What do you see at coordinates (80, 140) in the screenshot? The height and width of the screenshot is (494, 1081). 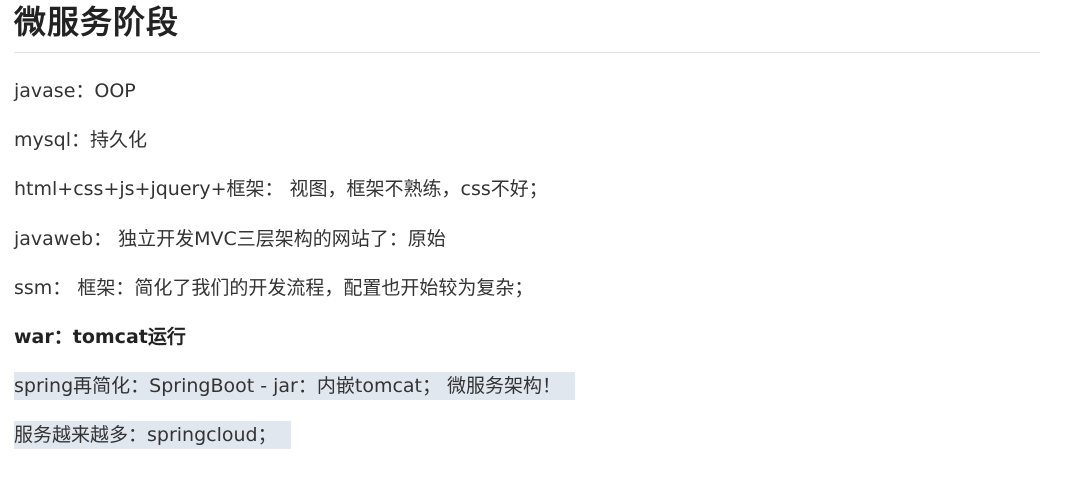 I see `paragraph-mysql: mysql：持久化` at bounding box center [80, 140].